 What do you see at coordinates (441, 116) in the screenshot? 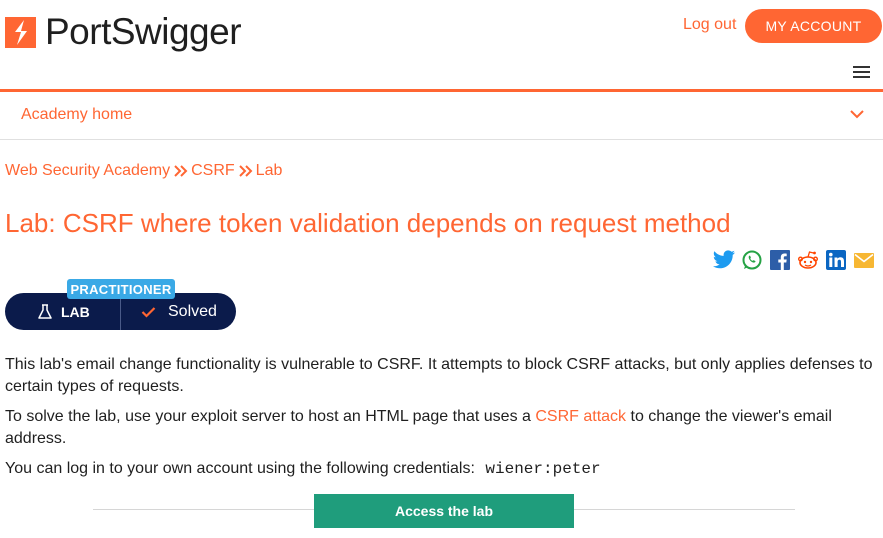
I see `academy-nav: Academy home` at bounding box center [441, 116].